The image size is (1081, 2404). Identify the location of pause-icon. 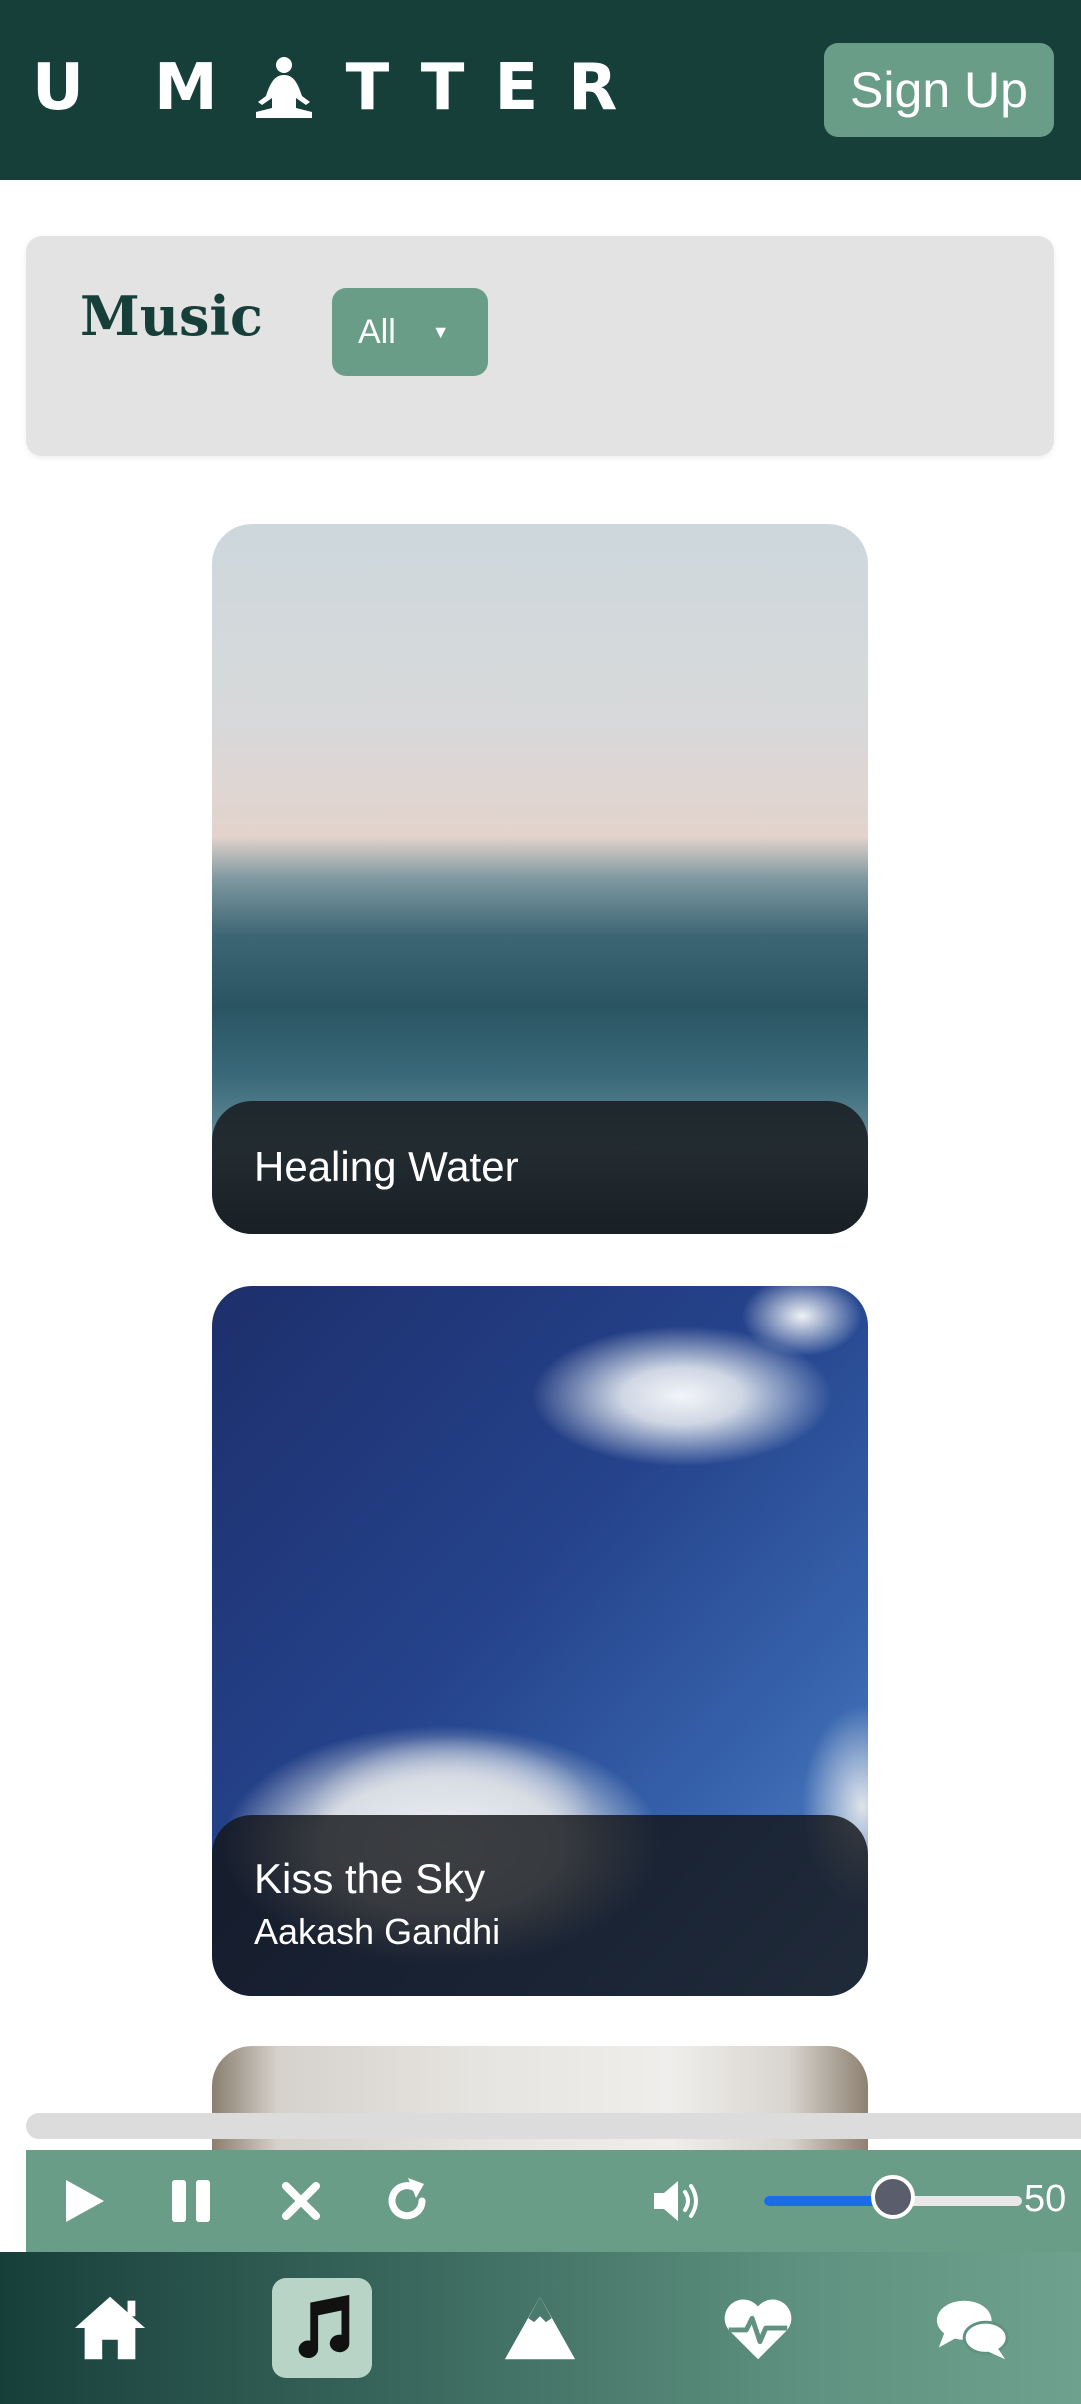
(191, 2201).